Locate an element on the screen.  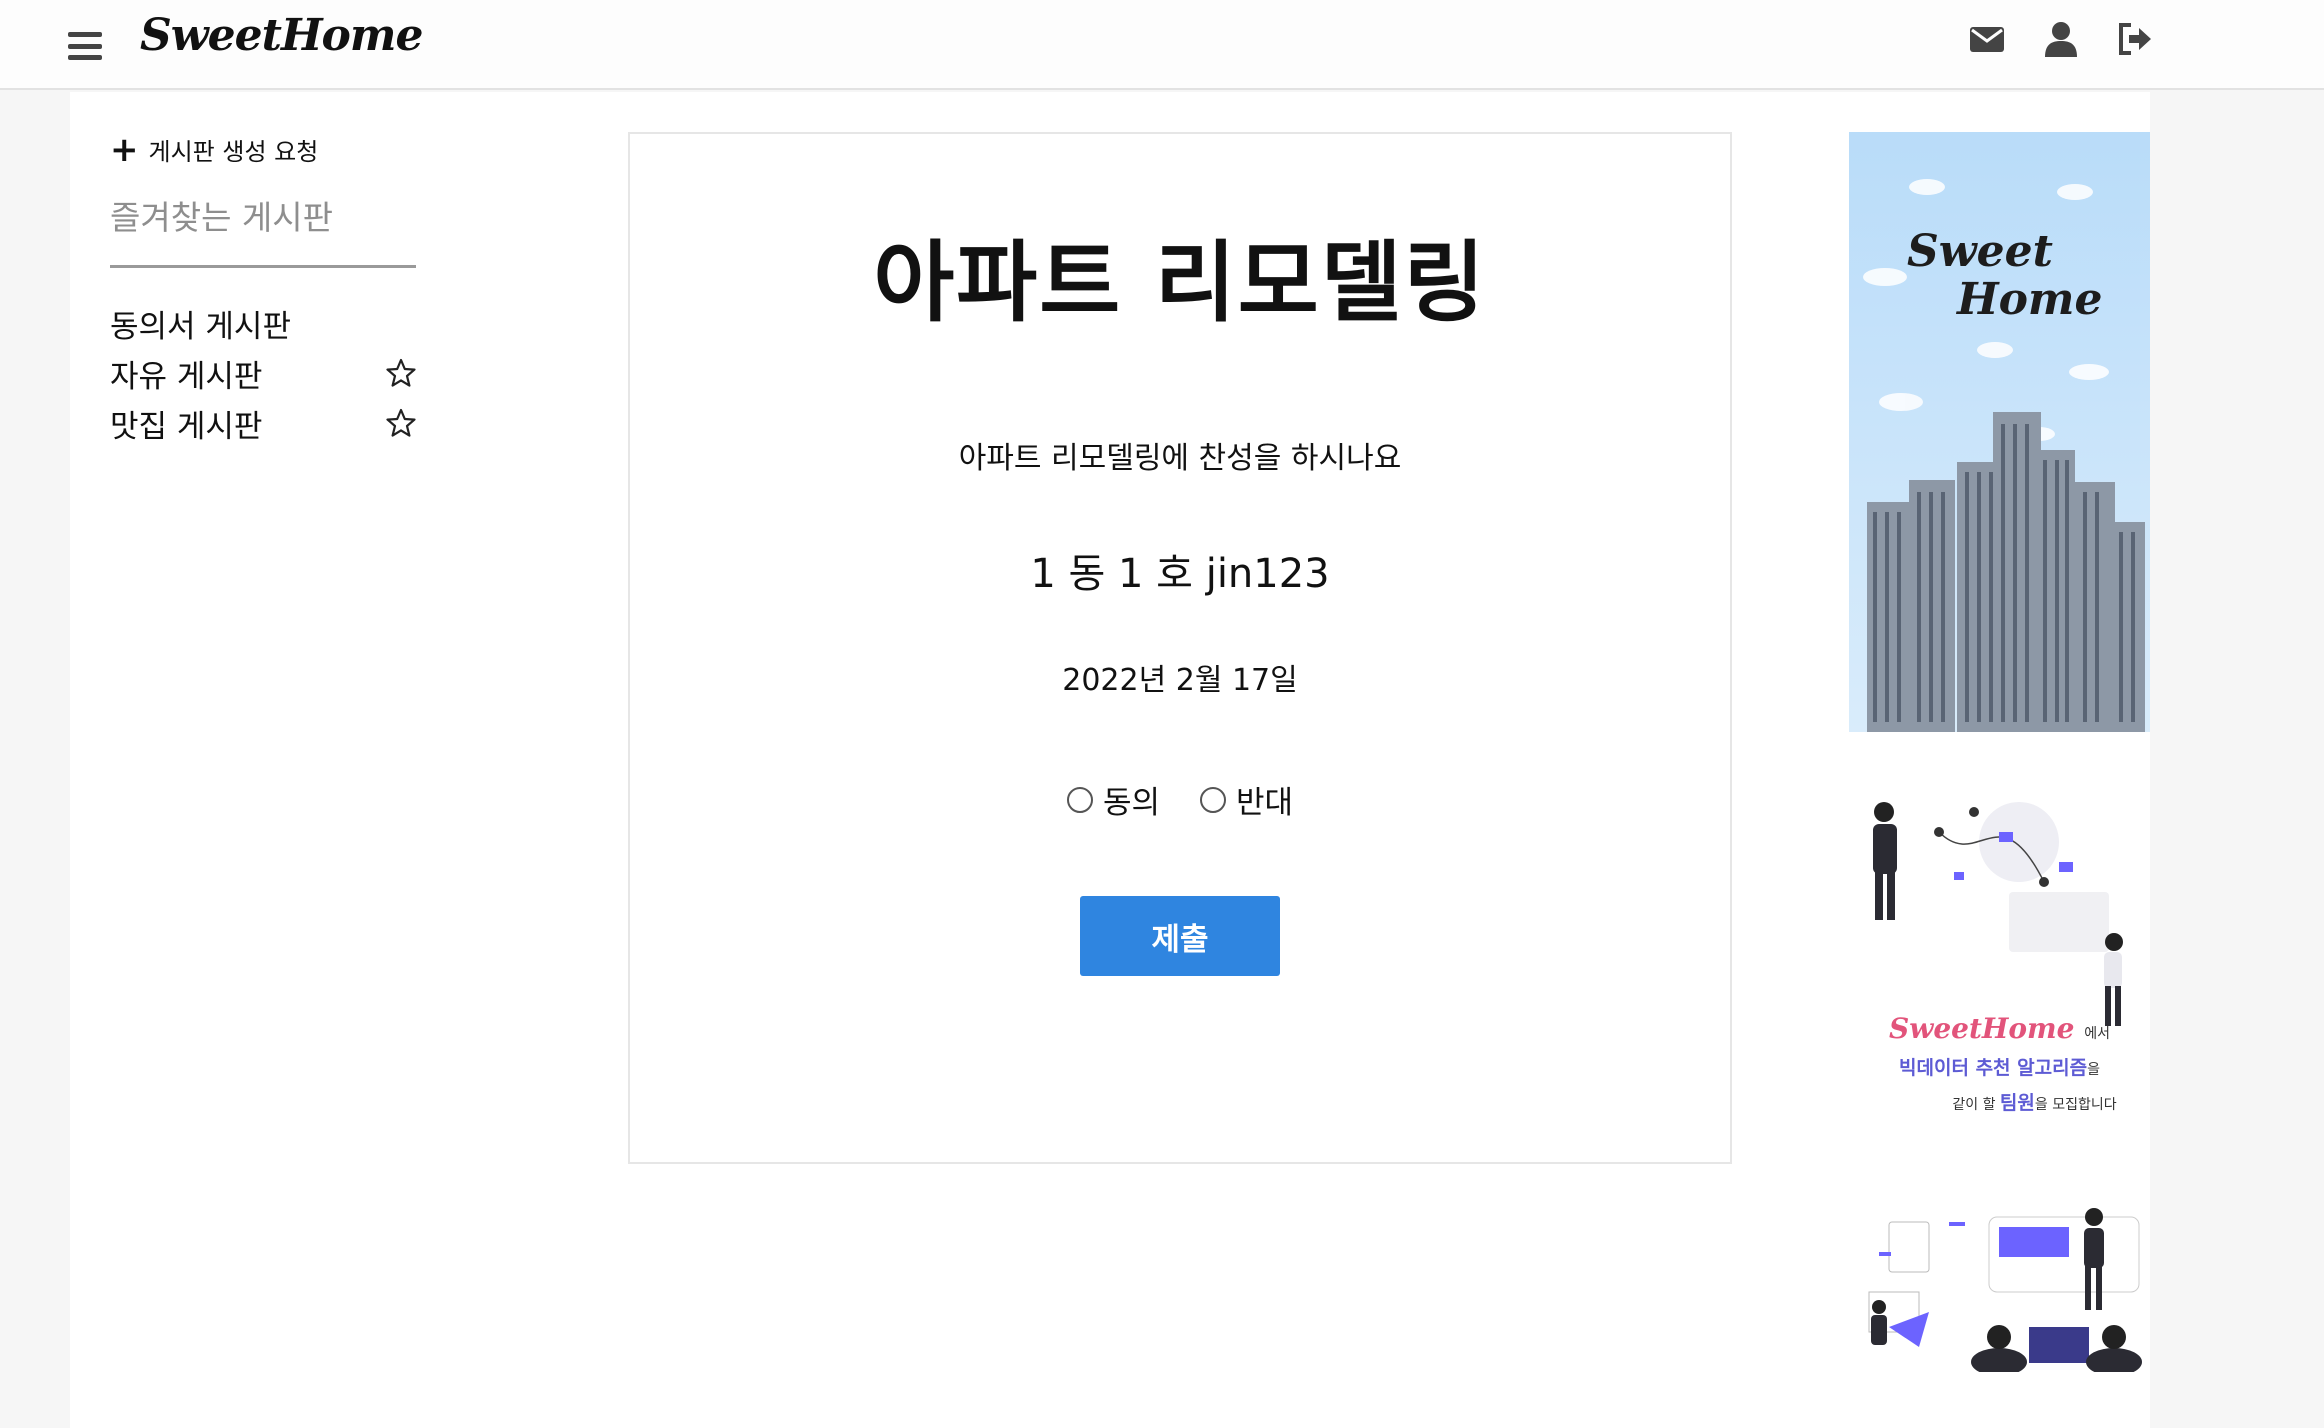
sidebar-item-label: 맛집 게시판 is located at coordinates (186, 426).